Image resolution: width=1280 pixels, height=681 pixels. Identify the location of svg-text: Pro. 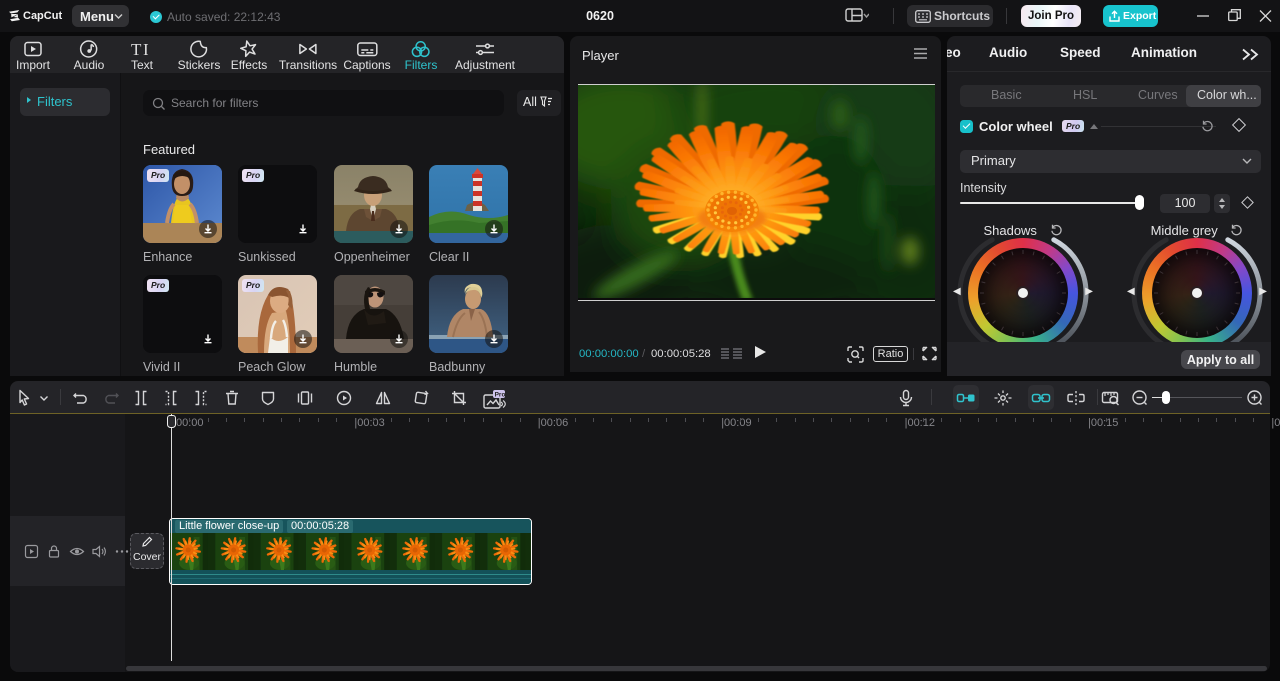
(500, 394).